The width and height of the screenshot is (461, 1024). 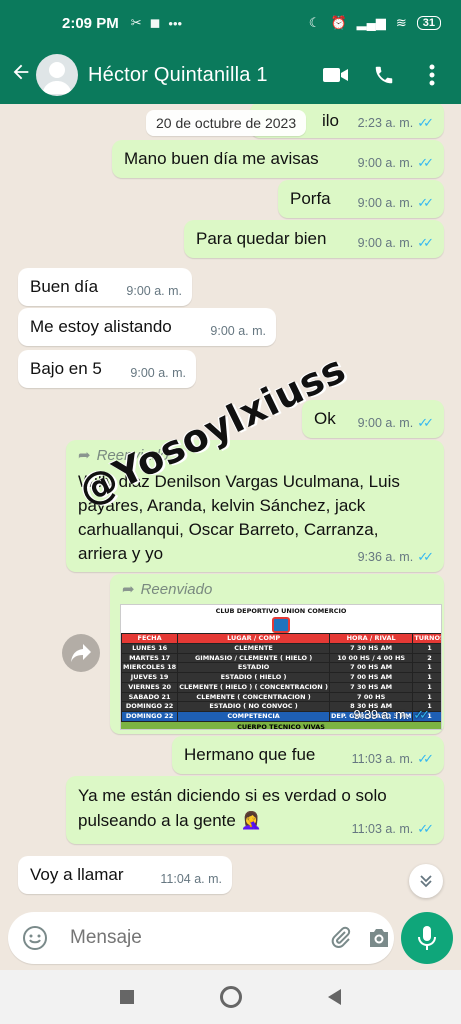 I want to click on scissors-icon: ✂, so click(x=136, y=22).